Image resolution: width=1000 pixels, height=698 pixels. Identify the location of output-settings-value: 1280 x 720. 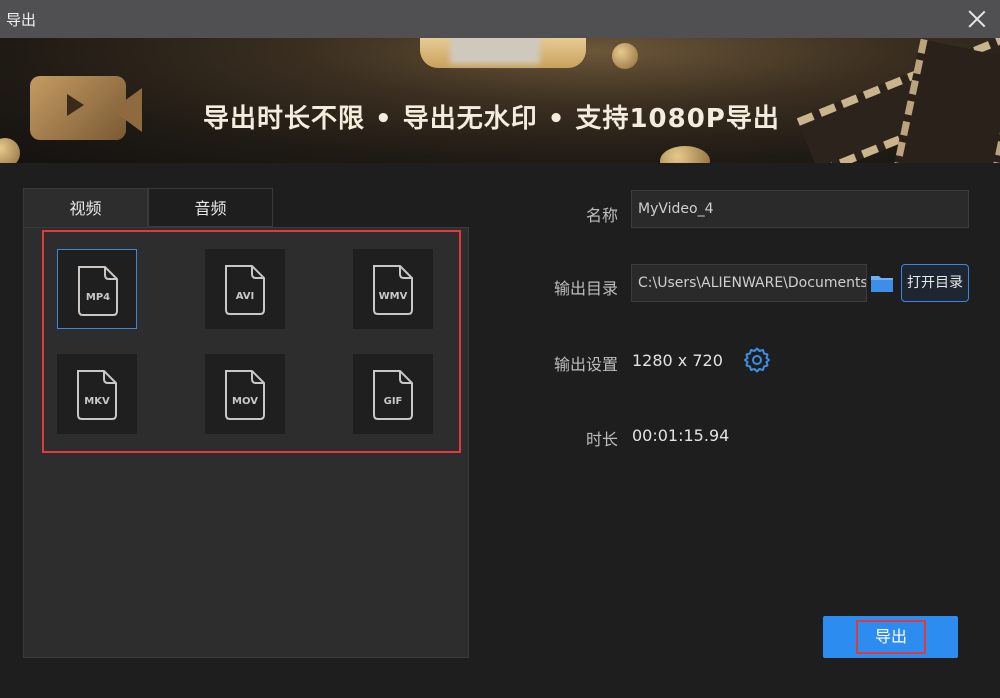
(677, 360).